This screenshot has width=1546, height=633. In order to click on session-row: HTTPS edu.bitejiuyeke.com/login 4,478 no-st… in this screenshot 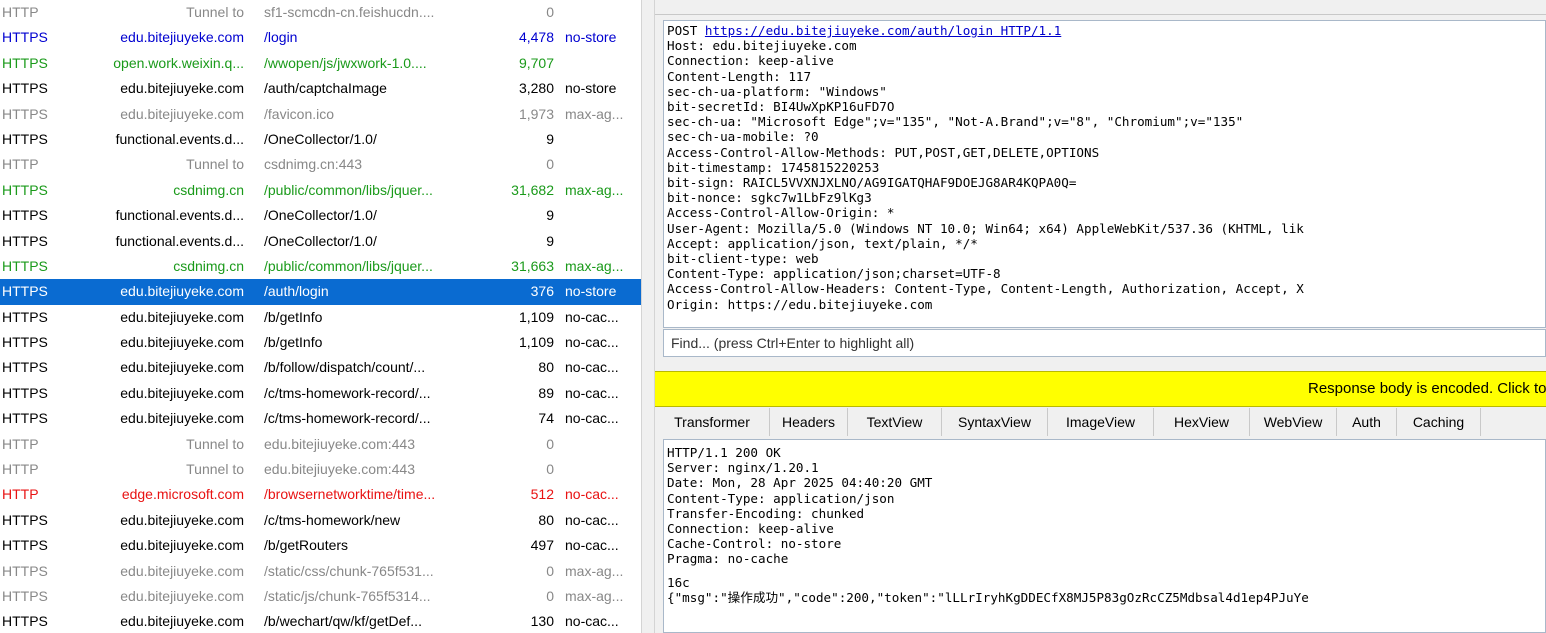, I will do `click(320, 37)`.